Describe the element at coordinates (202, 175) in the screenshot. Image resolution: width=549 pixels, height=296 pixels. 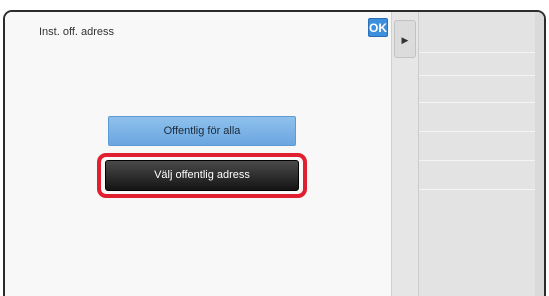
I see `select-public-address-button: Välj offentlig adress` at that location.